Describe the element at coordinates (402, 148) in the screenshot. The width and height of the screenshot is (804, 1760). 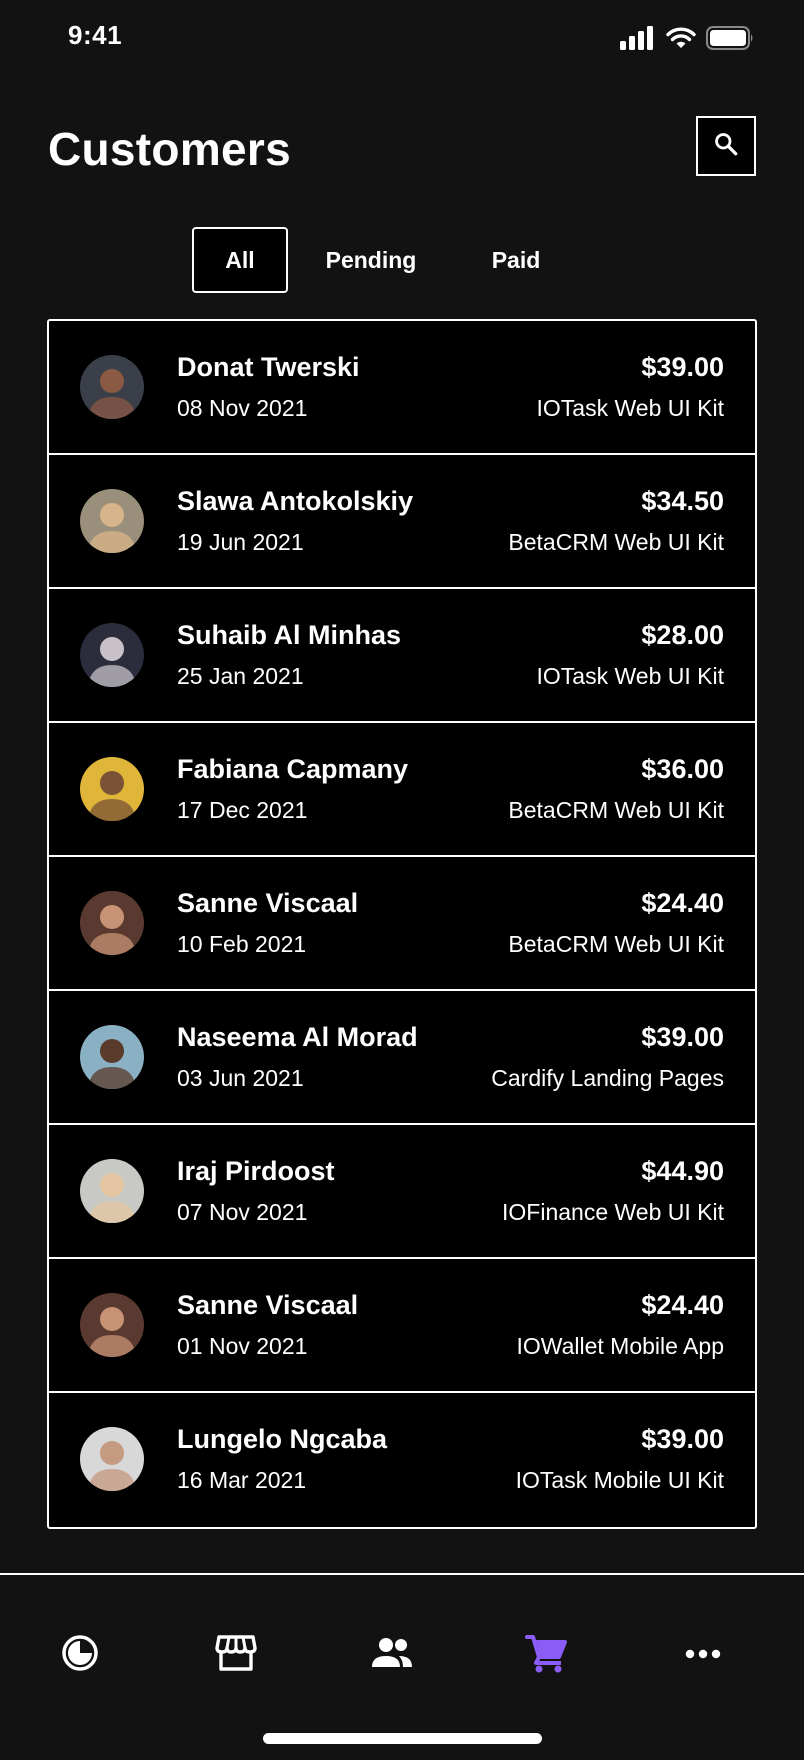
I see `header: Customers` at that location.